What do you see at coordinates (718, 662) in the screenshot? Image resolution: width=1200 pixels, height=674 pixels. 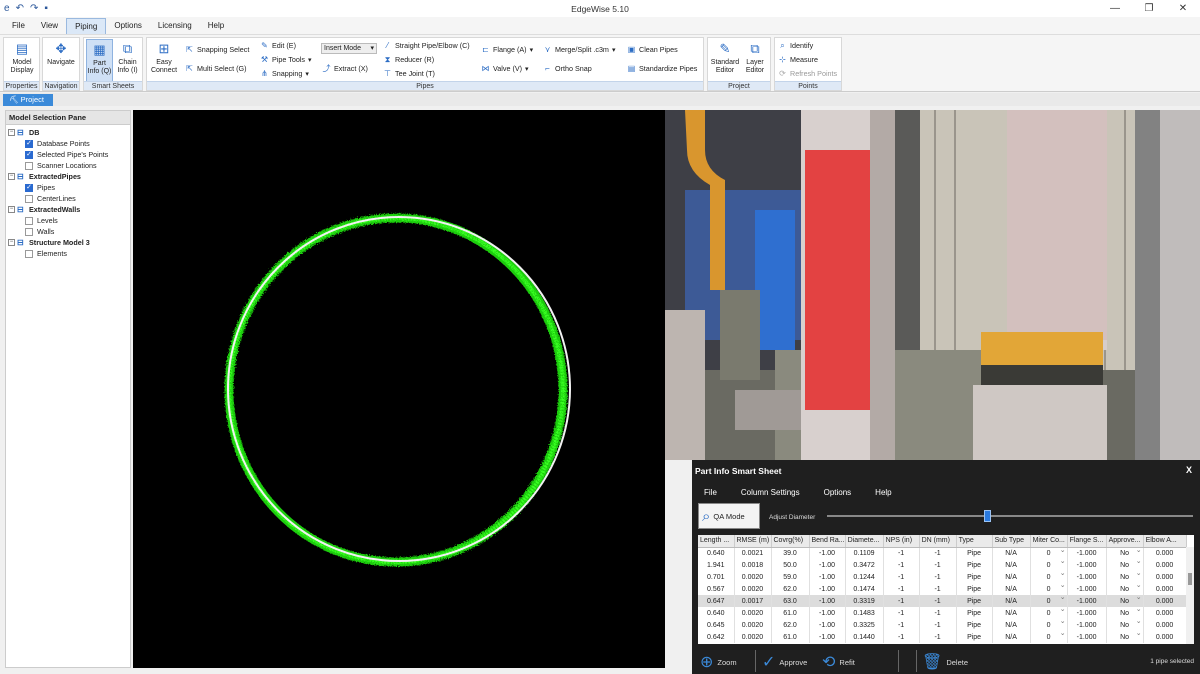 I see `zoom-button: ⊕ Zoom` at bounding box center [718, 662].